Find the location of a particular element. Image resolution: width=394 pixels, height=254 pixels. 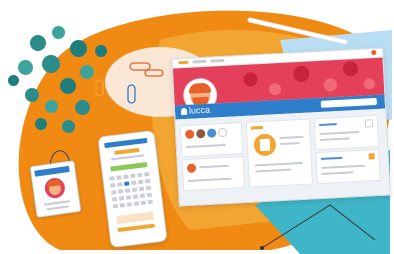

task-card is located at coordinates (348, 166).